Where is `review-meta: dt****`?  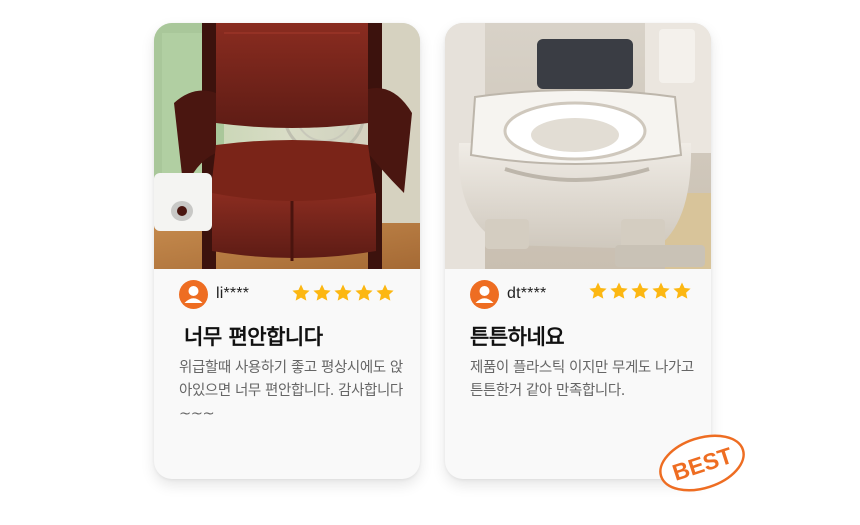
review-meta: dt**** is located at coordinates (581, 295).